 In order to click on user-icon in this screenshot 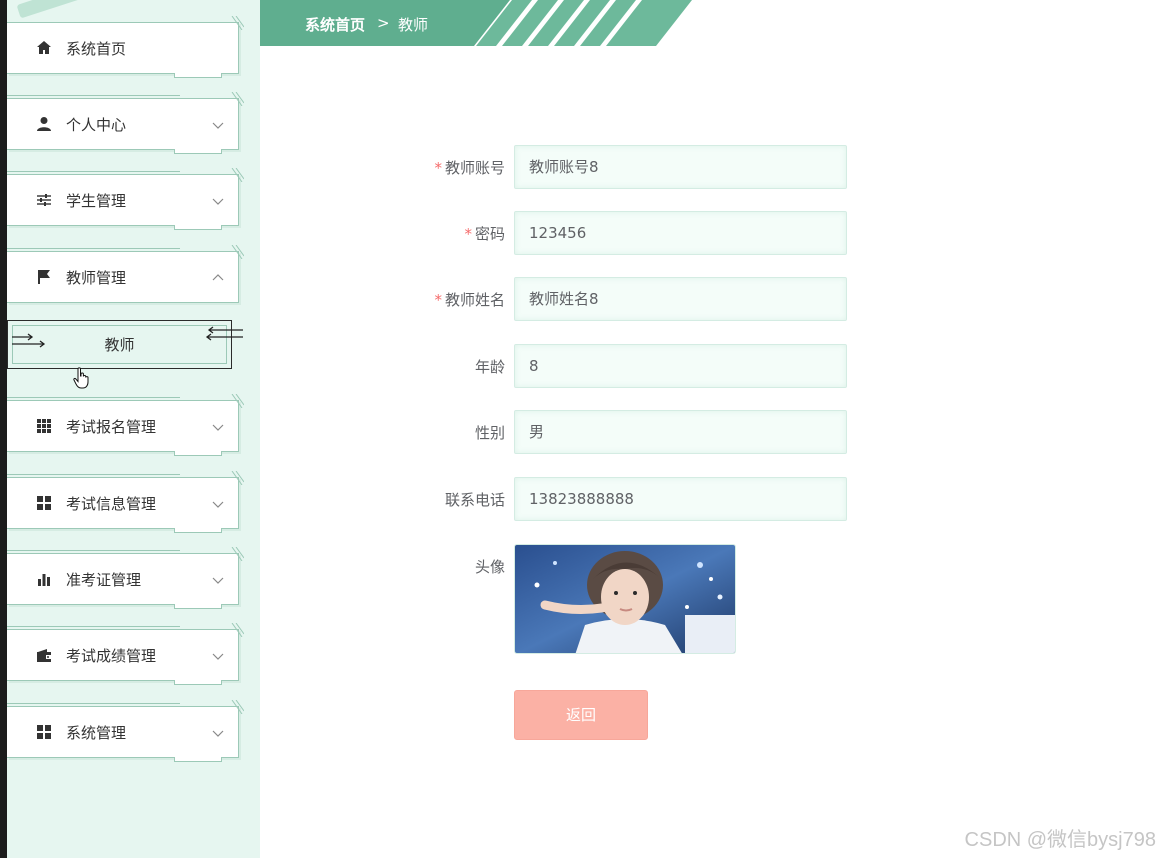, I will do `click(44, 124)`.